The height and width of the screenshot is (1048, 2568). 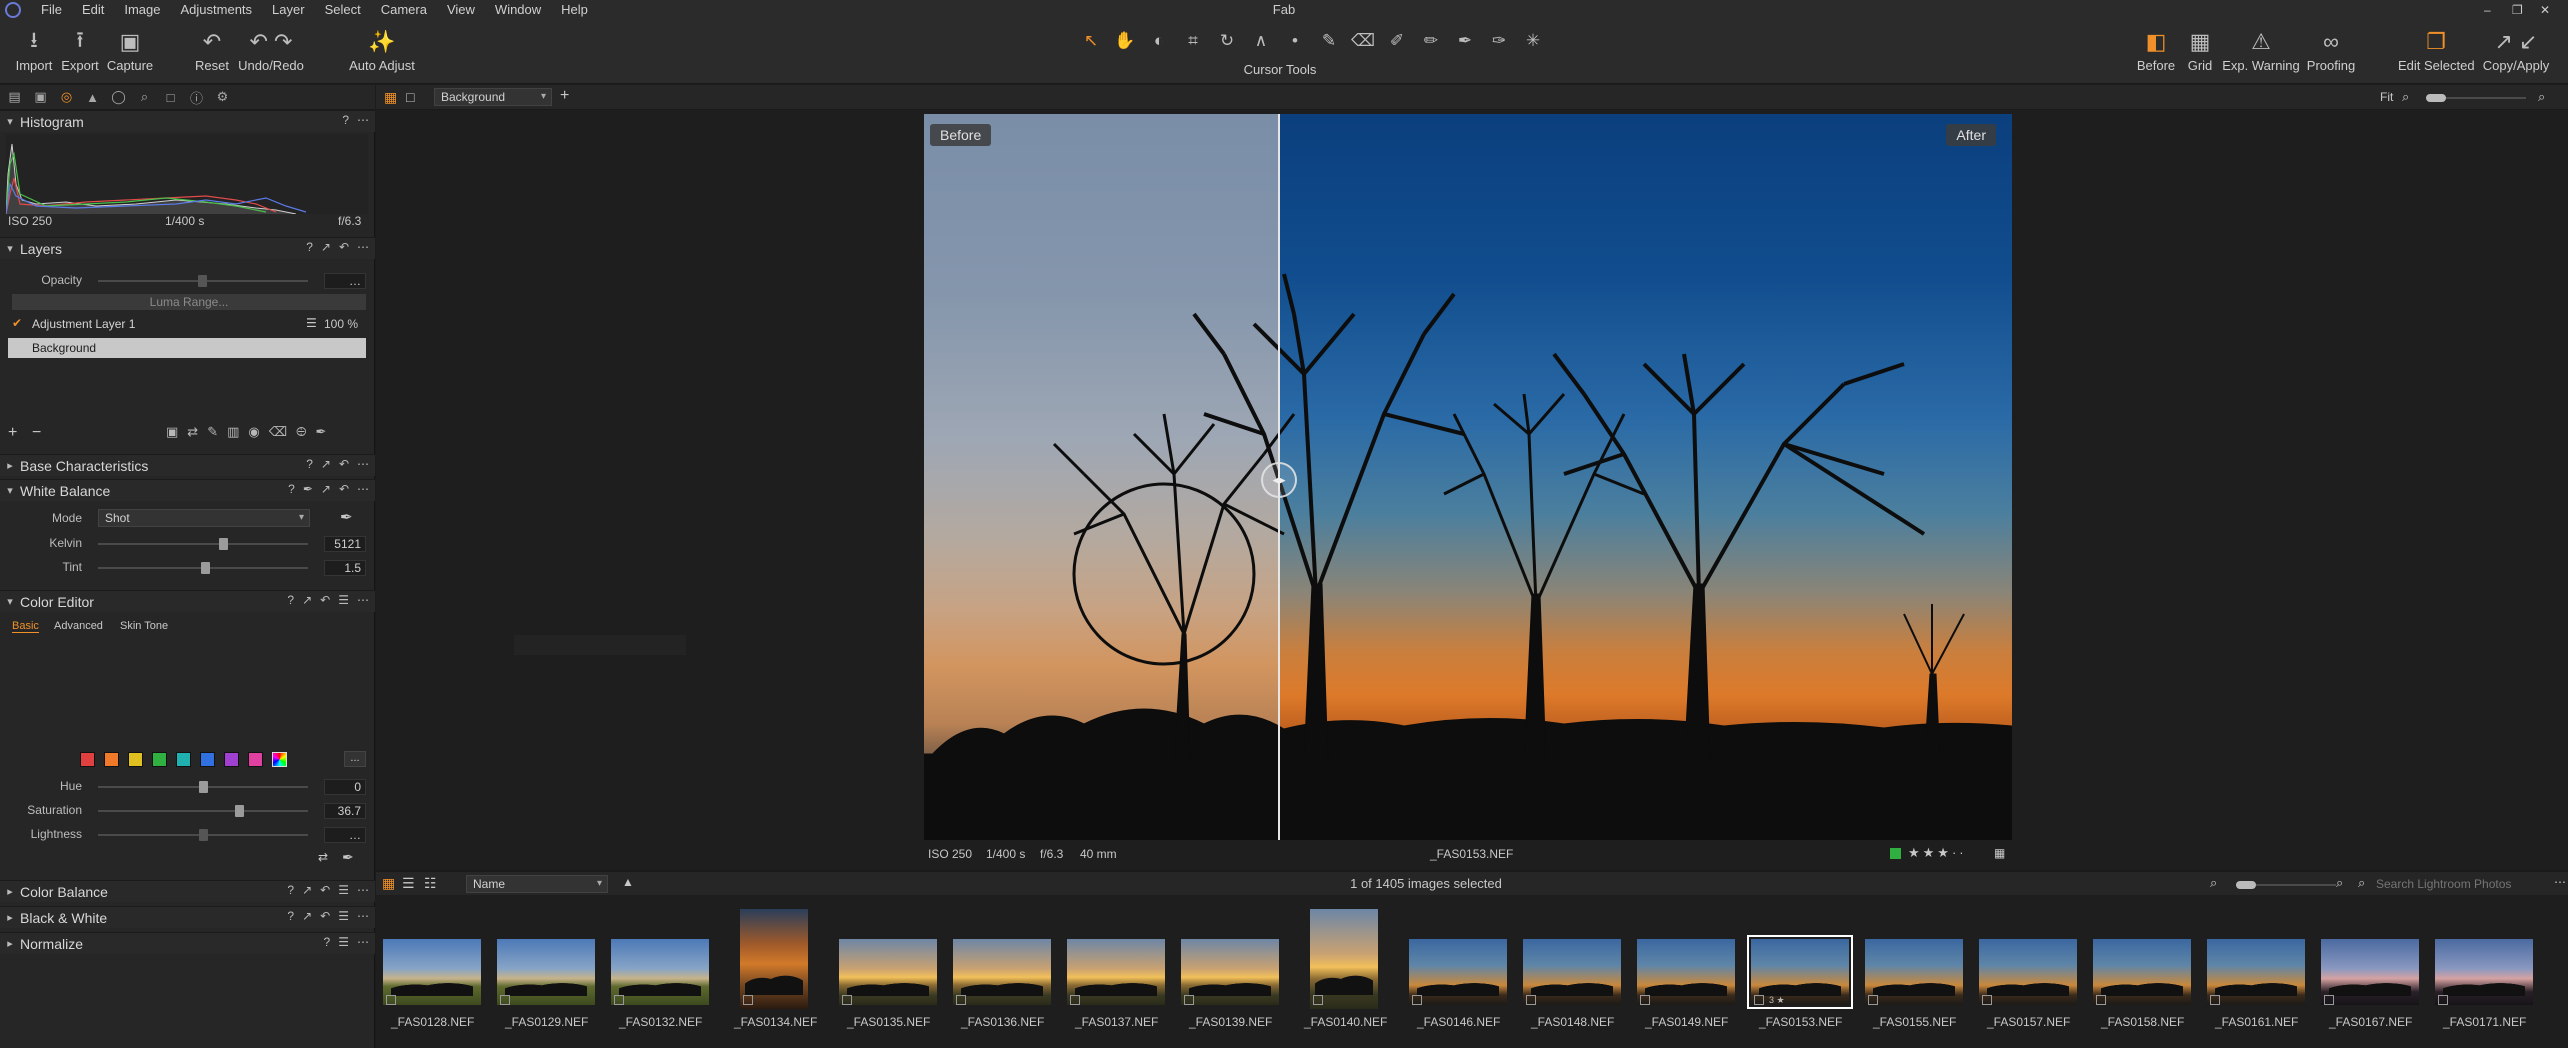 I want to click on proofing-button: ∞ Proofing, so click(x=2331, y=49).